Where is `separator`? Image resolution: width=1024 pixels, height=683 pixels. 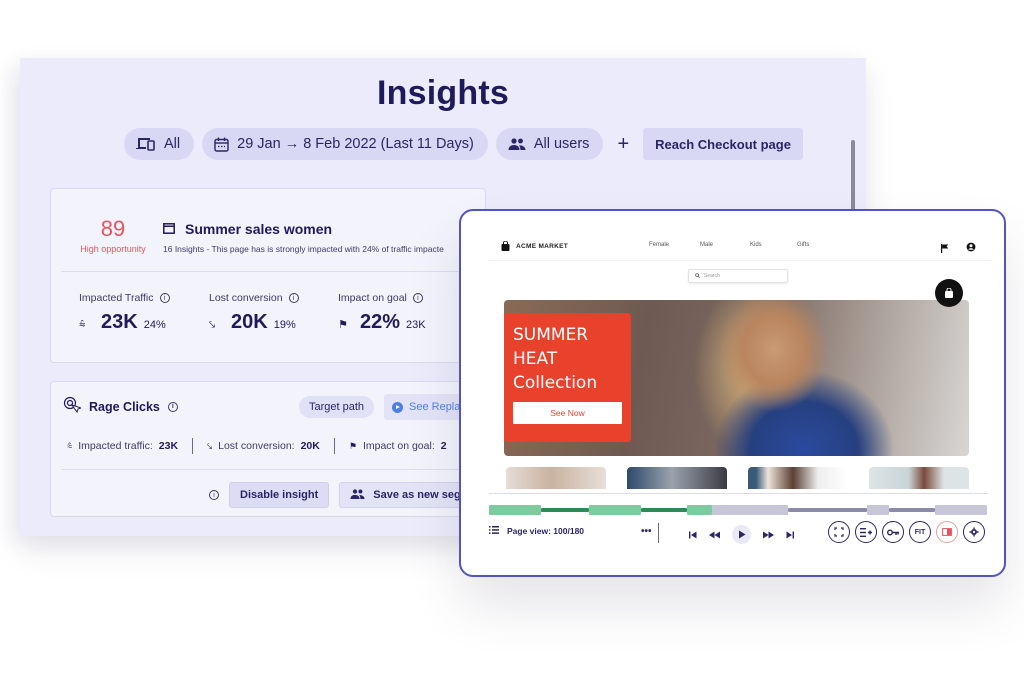
separator is located at coordinates (193, 446).